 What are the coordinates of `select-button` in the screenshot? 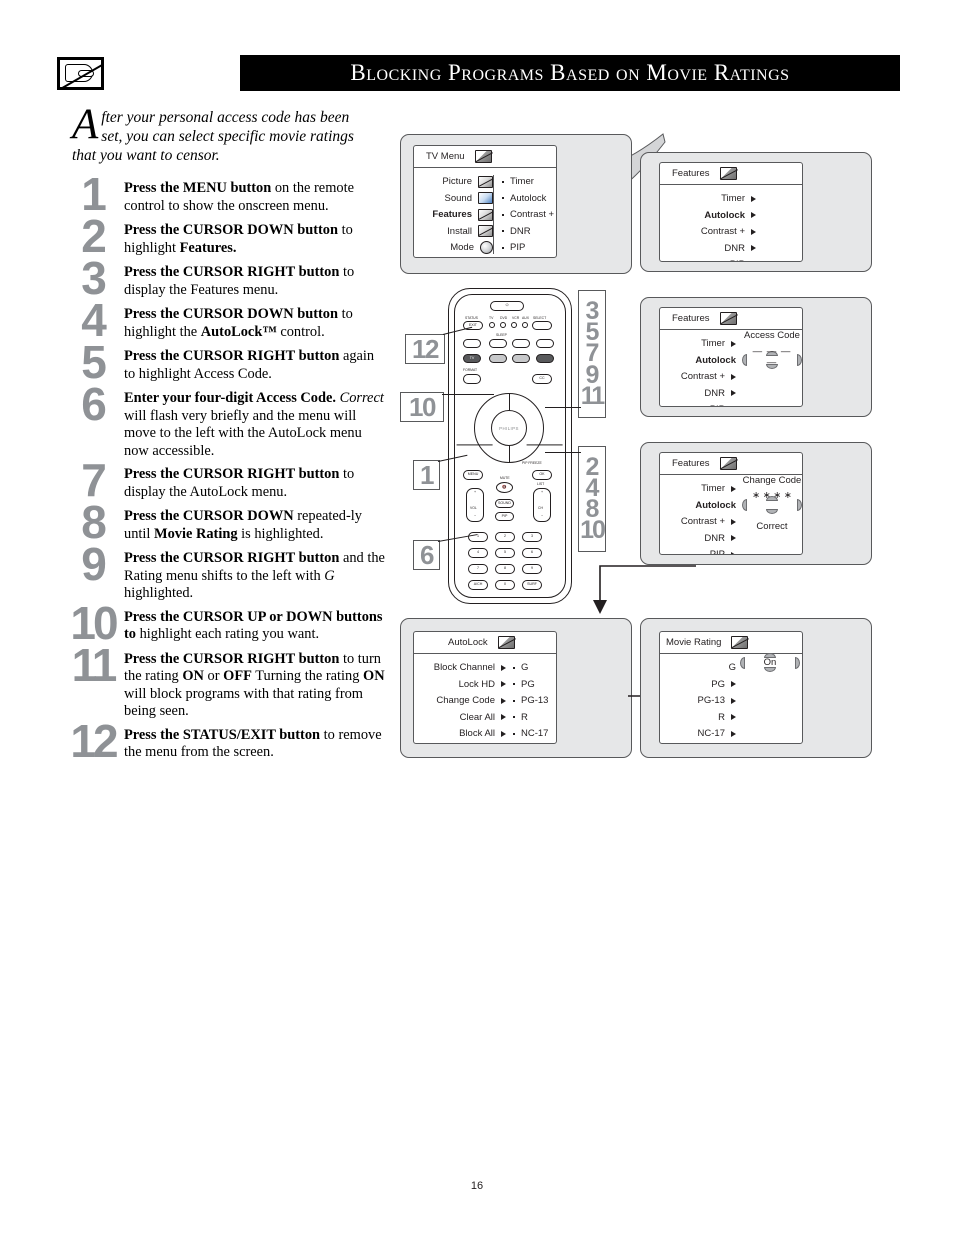 It's located at (542, 325).